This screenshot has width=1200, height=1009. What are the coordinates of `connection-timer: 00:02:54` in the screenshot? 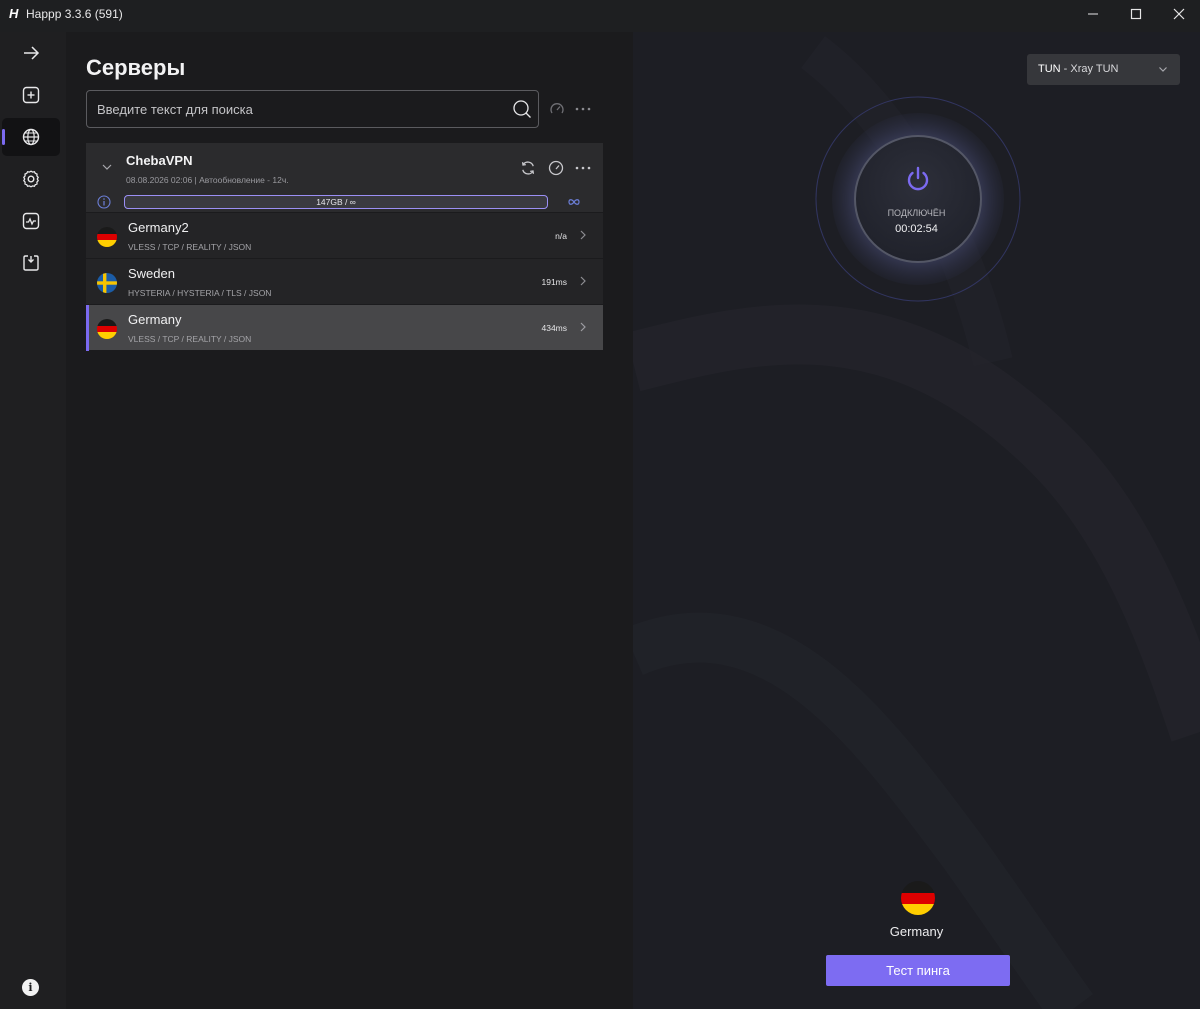 It's located at (916, 229).